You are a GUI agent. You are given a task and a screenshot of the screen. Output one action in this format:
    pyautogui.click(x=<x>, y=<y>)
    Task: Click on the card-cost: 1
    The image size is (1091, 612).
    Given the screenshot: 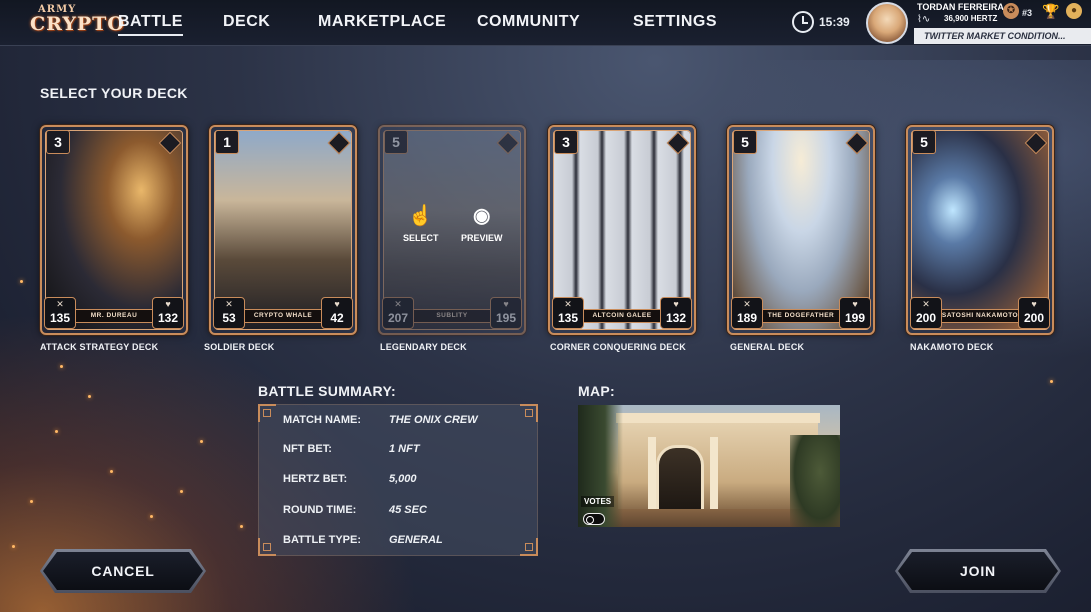 What is the action you would take?
    pyautogui.click(x=227, y=142)
    